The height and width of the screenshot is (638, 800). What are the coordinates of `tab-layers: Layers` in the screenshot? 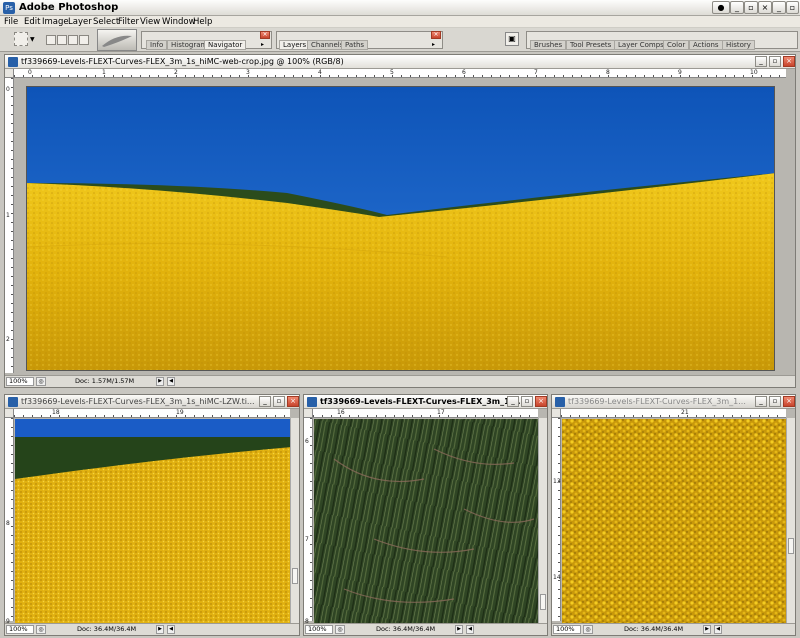 It's located at (295, 45).